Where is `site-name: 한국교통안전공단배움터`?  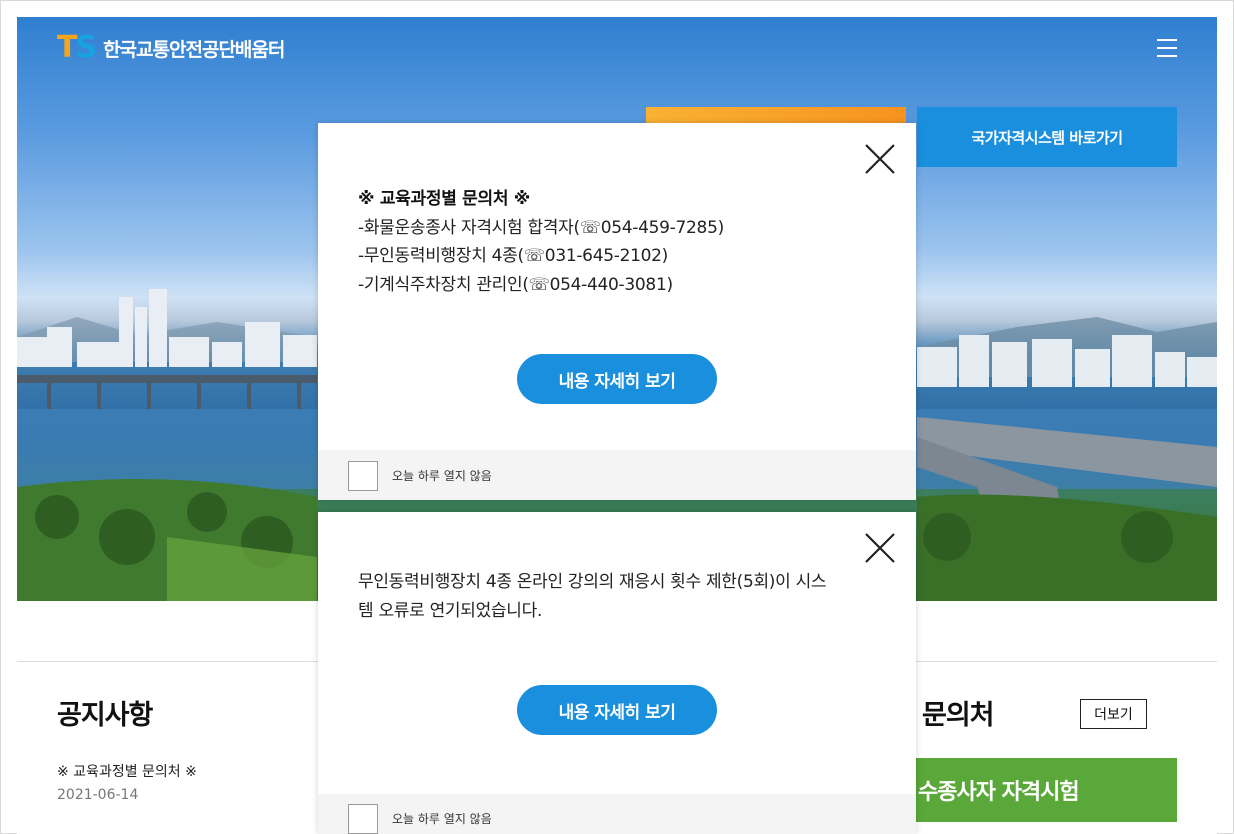
site-name: 한국교통안전공단배움터 is located at coordinates (194, 49).